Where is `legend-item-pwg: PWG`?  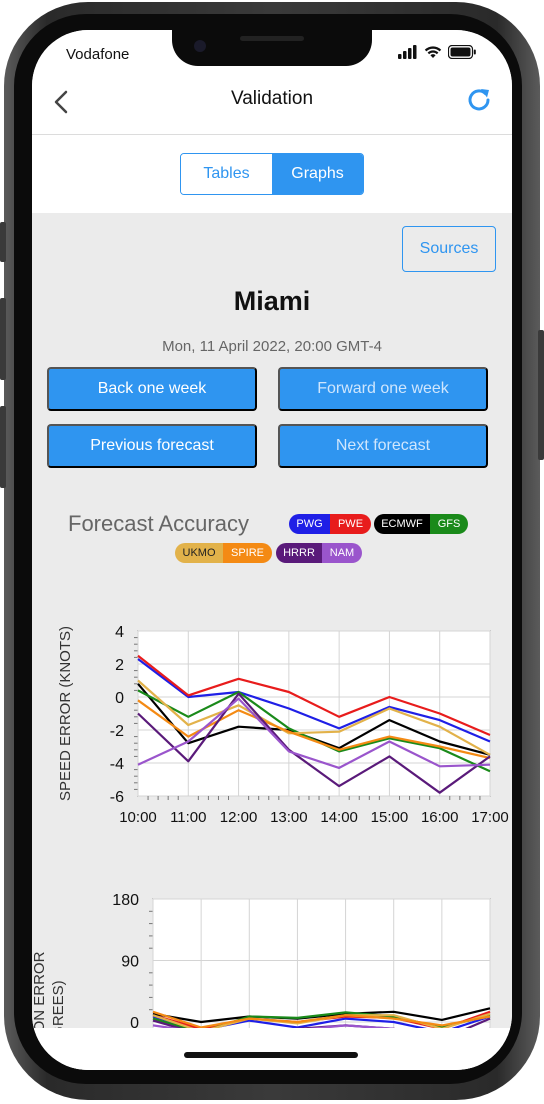
legend-item-pwg: PWG is located at coordinates (309, 524).